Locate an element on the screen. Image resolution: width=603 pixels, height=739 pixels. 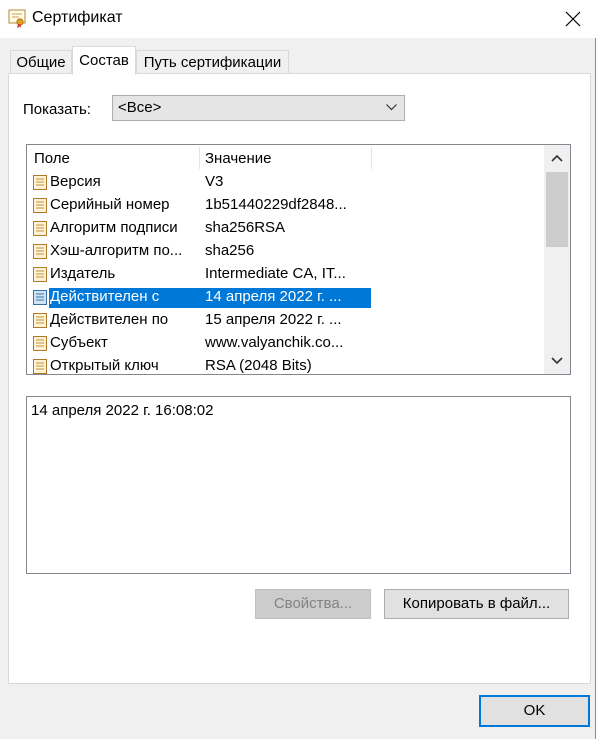
scroll-down-button is located at coordinates (557, 361).